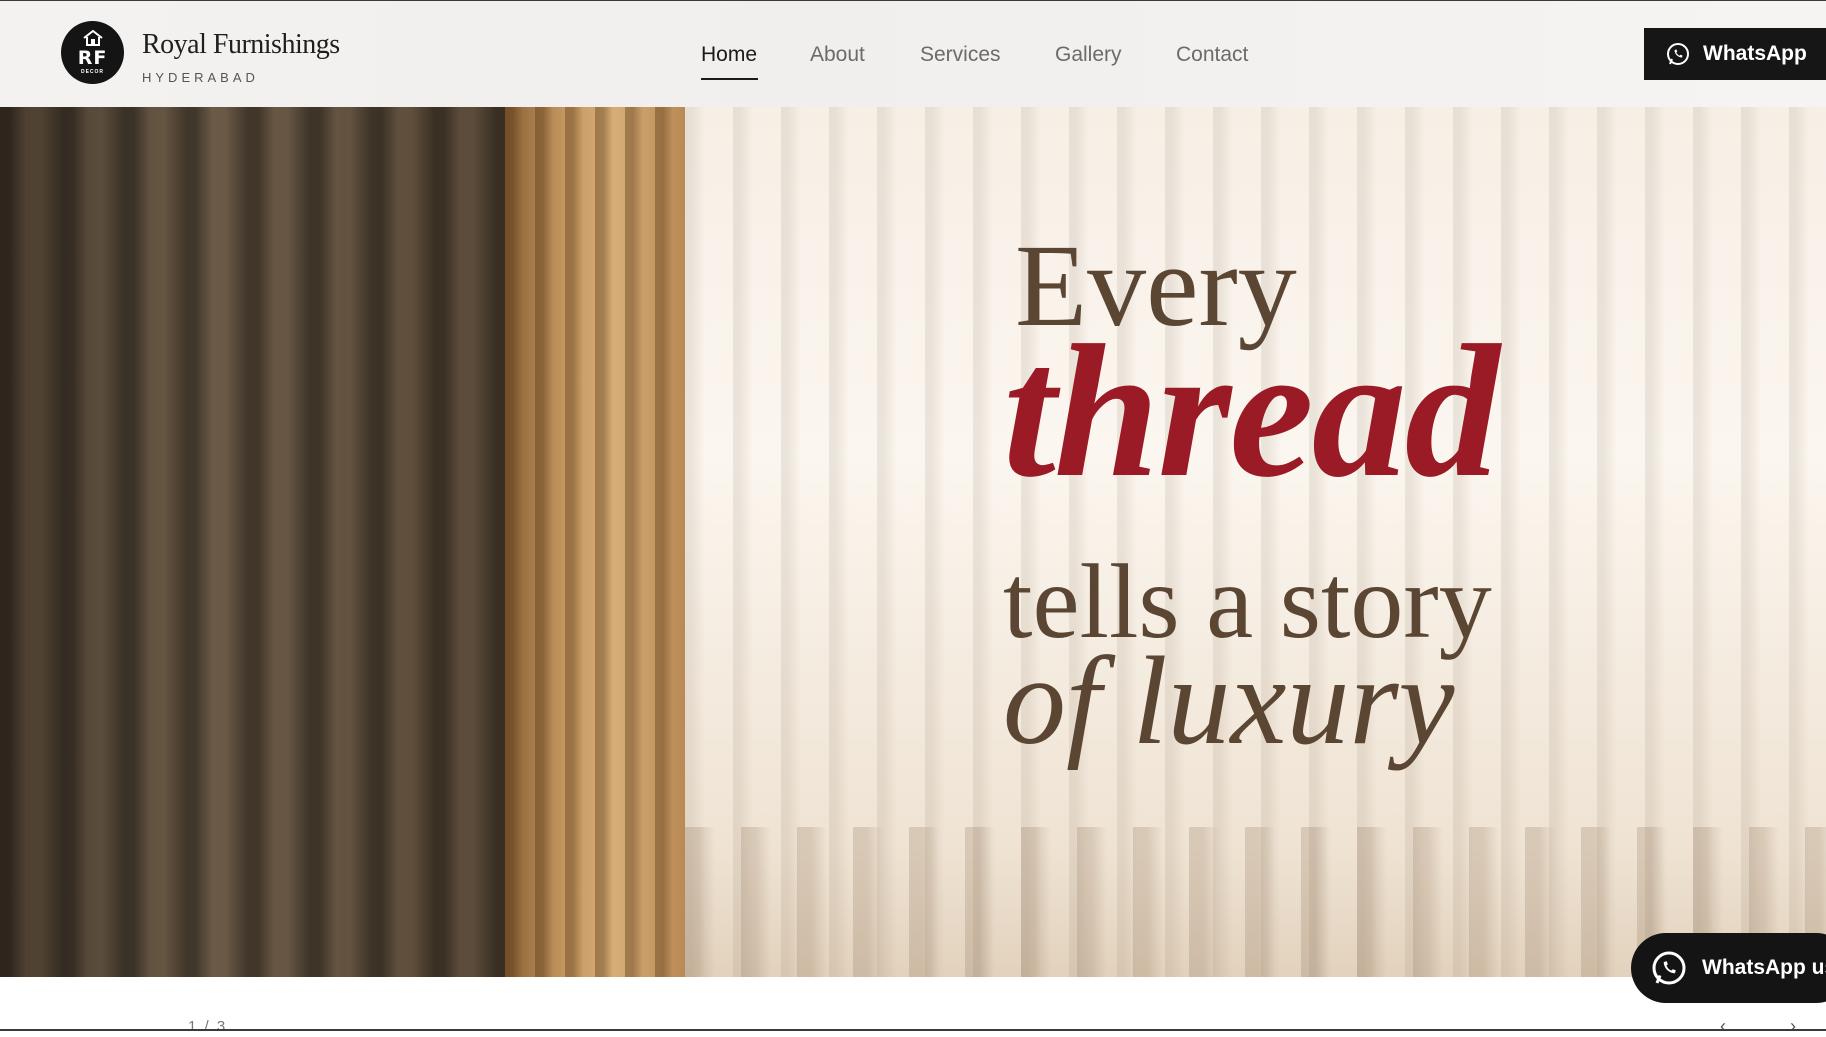 The height and width of the screenshot is (1037, 1826). What do you see at coordinates (92, 58) in the screenshot?
I see `logo-monogram: RF` at bounding box center [92, 58].